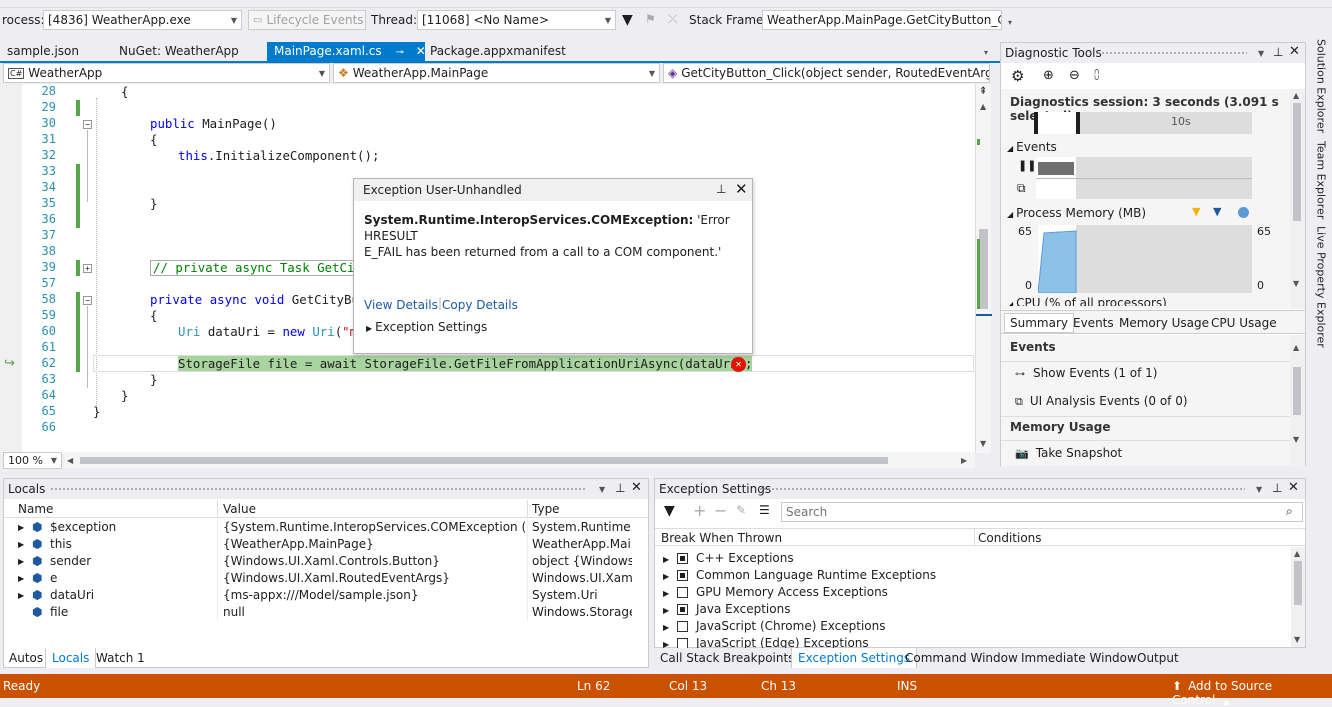 The height and width of the screenshot is (707, 1332). What do you see at coordinates (70, 460) in the screenshot?
I see `scroll-left-icon: ◀` at bounding box center [70, 460].